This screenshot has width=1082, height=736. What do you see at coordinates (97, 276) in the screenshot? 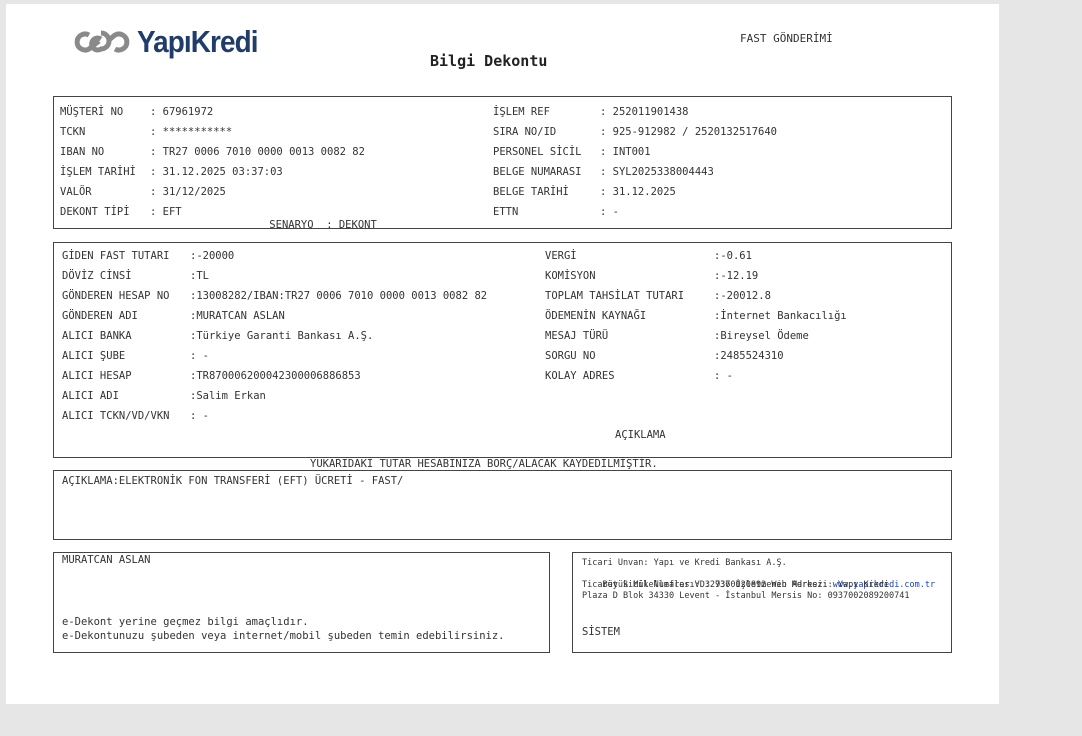
I see `transaction-detail-label: DÖVİZ CİNSİ` at bounding box center [97, 276].